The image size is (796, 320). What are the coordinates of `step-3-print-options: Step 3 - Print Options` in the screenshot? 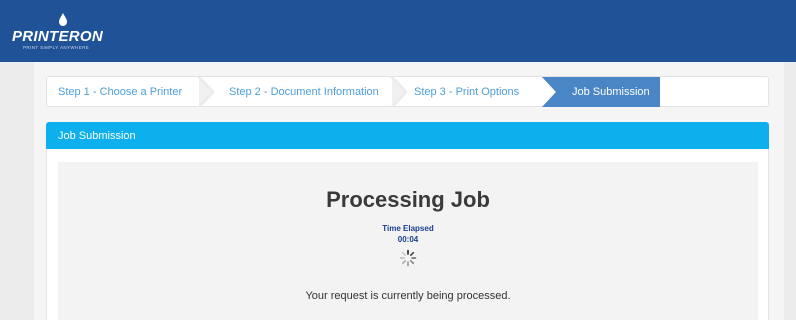 It's located at (466, 92).